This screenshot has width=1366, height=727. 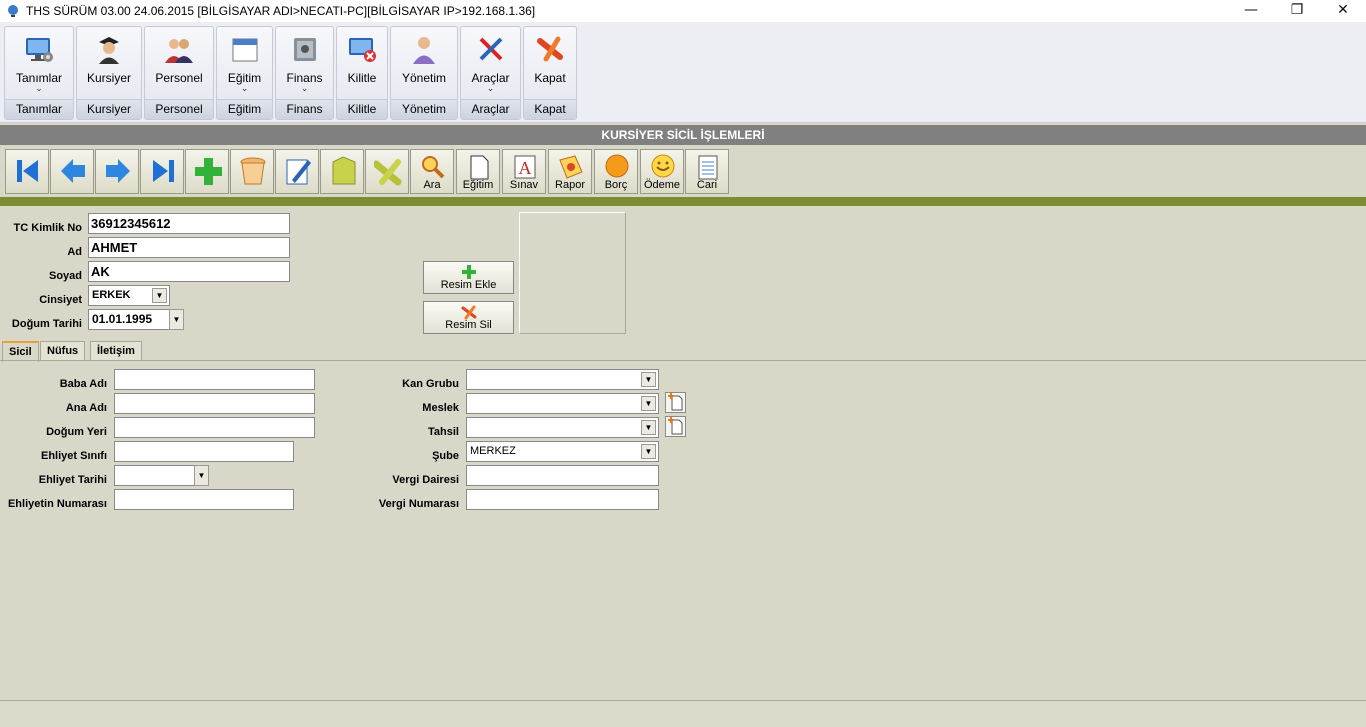 I want to click on ana-adi-input, so click(x=214, y=403).